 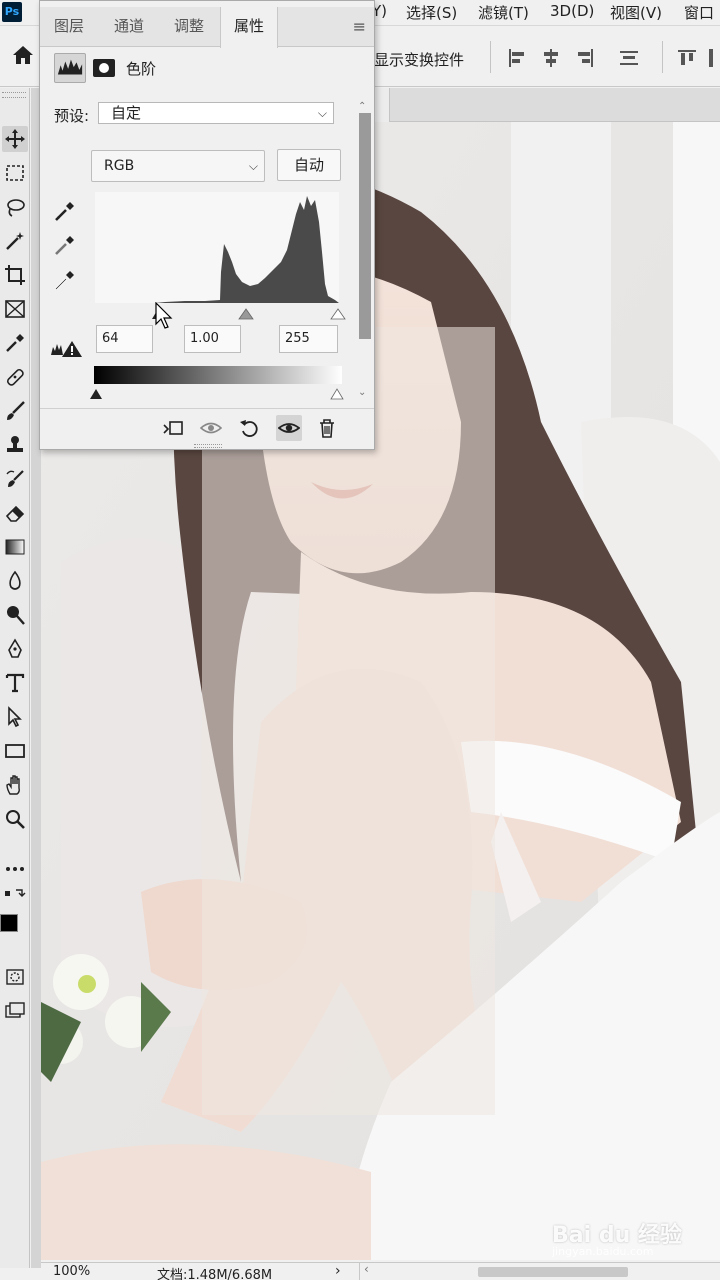 What do you see at coordinates (9, 923) in the screenshot?
I see `foreground-color-swatch` at bounding box center [9, 923].